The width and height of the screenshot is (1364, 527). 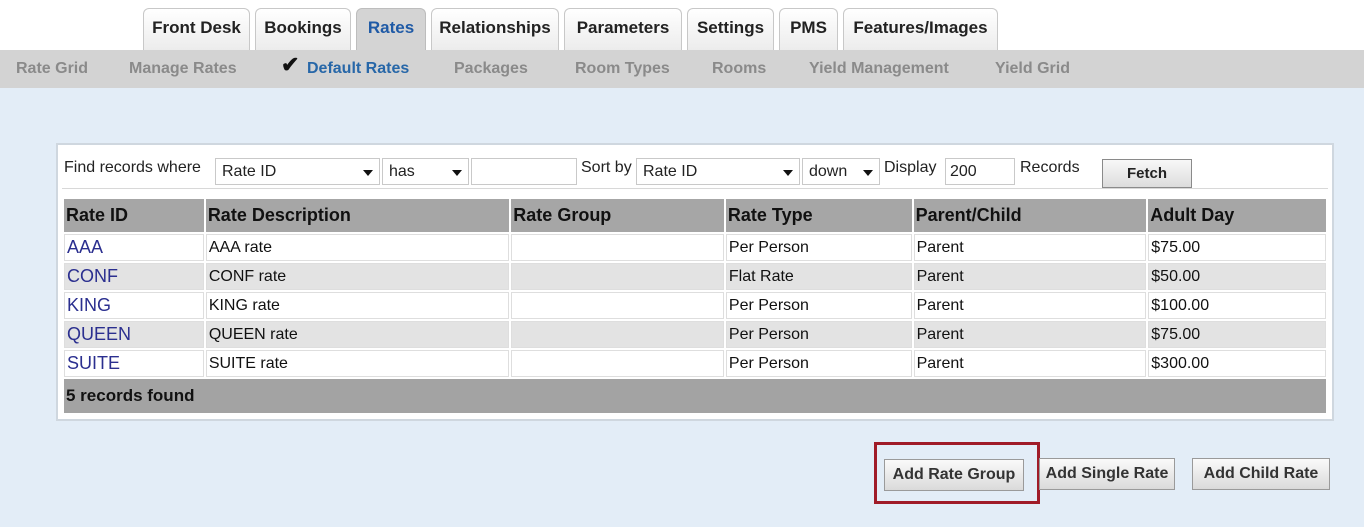 What do you see at coordinates (1107, 474) in the screenshot?
I see `add-single-rate-button: Add Single Rate` at bounding box center [1107, 474].